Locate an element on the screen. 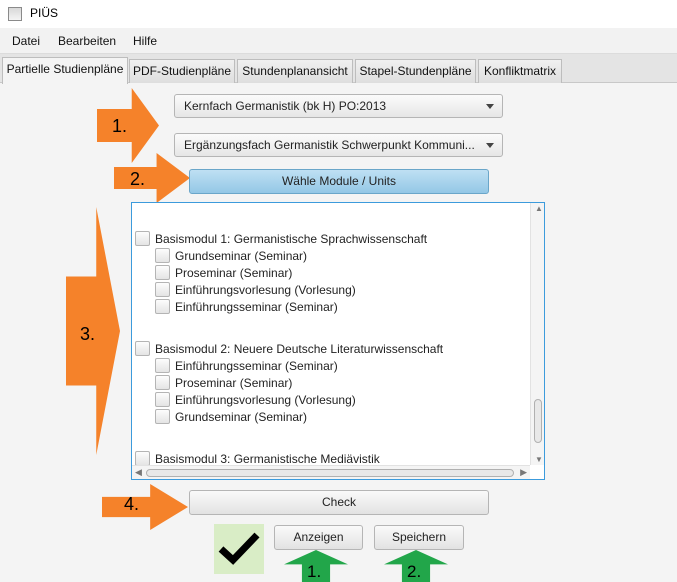  menu-datei: Datei is located at coordinates (26, 41).